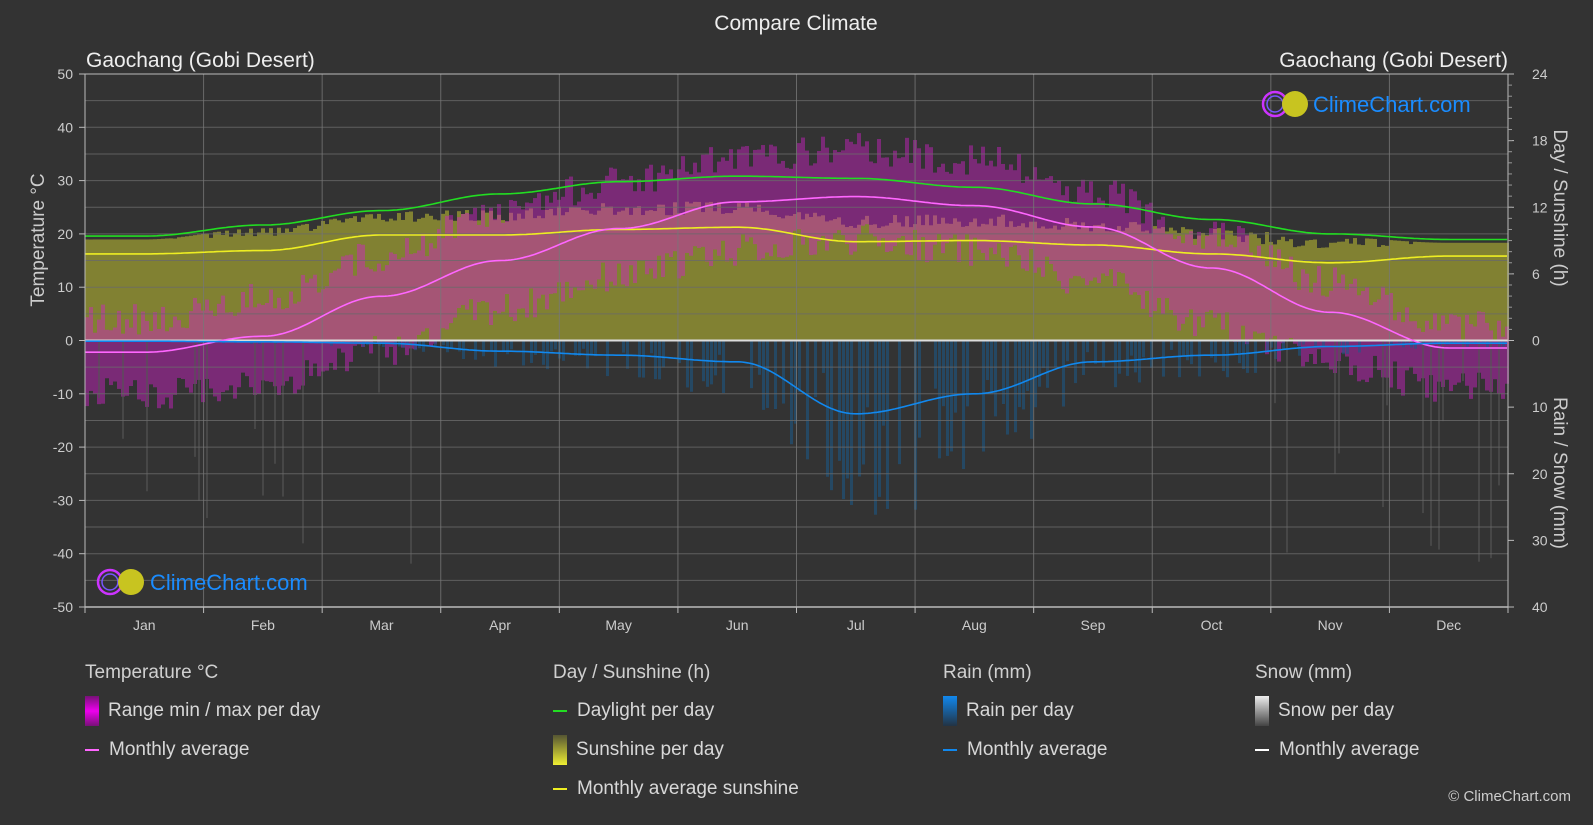 The height and width of the screenshot is (825, 1593). Describe the element at coordinates (1540, 407) in the screenshot. I see `y-right-bottom-tick-label: 10` at that location.